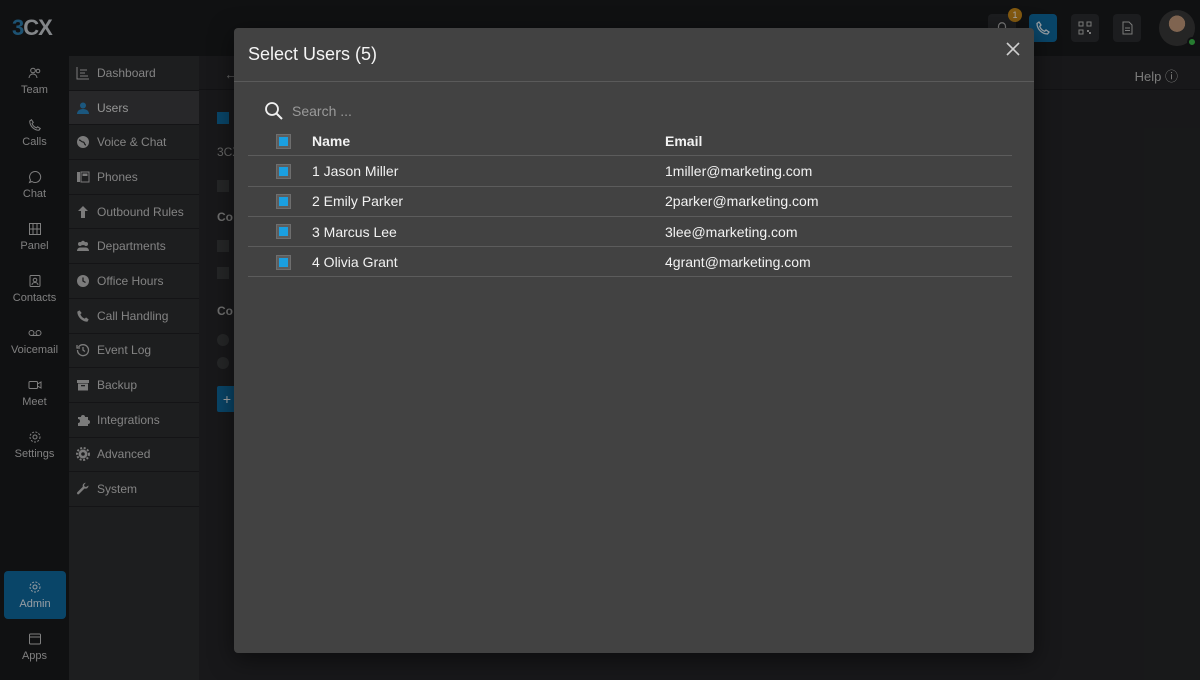 Image resolution: width=1200 pixels, height=680 pixels. I want to click on dialog-title: Select Users (5), so click(313, 54).